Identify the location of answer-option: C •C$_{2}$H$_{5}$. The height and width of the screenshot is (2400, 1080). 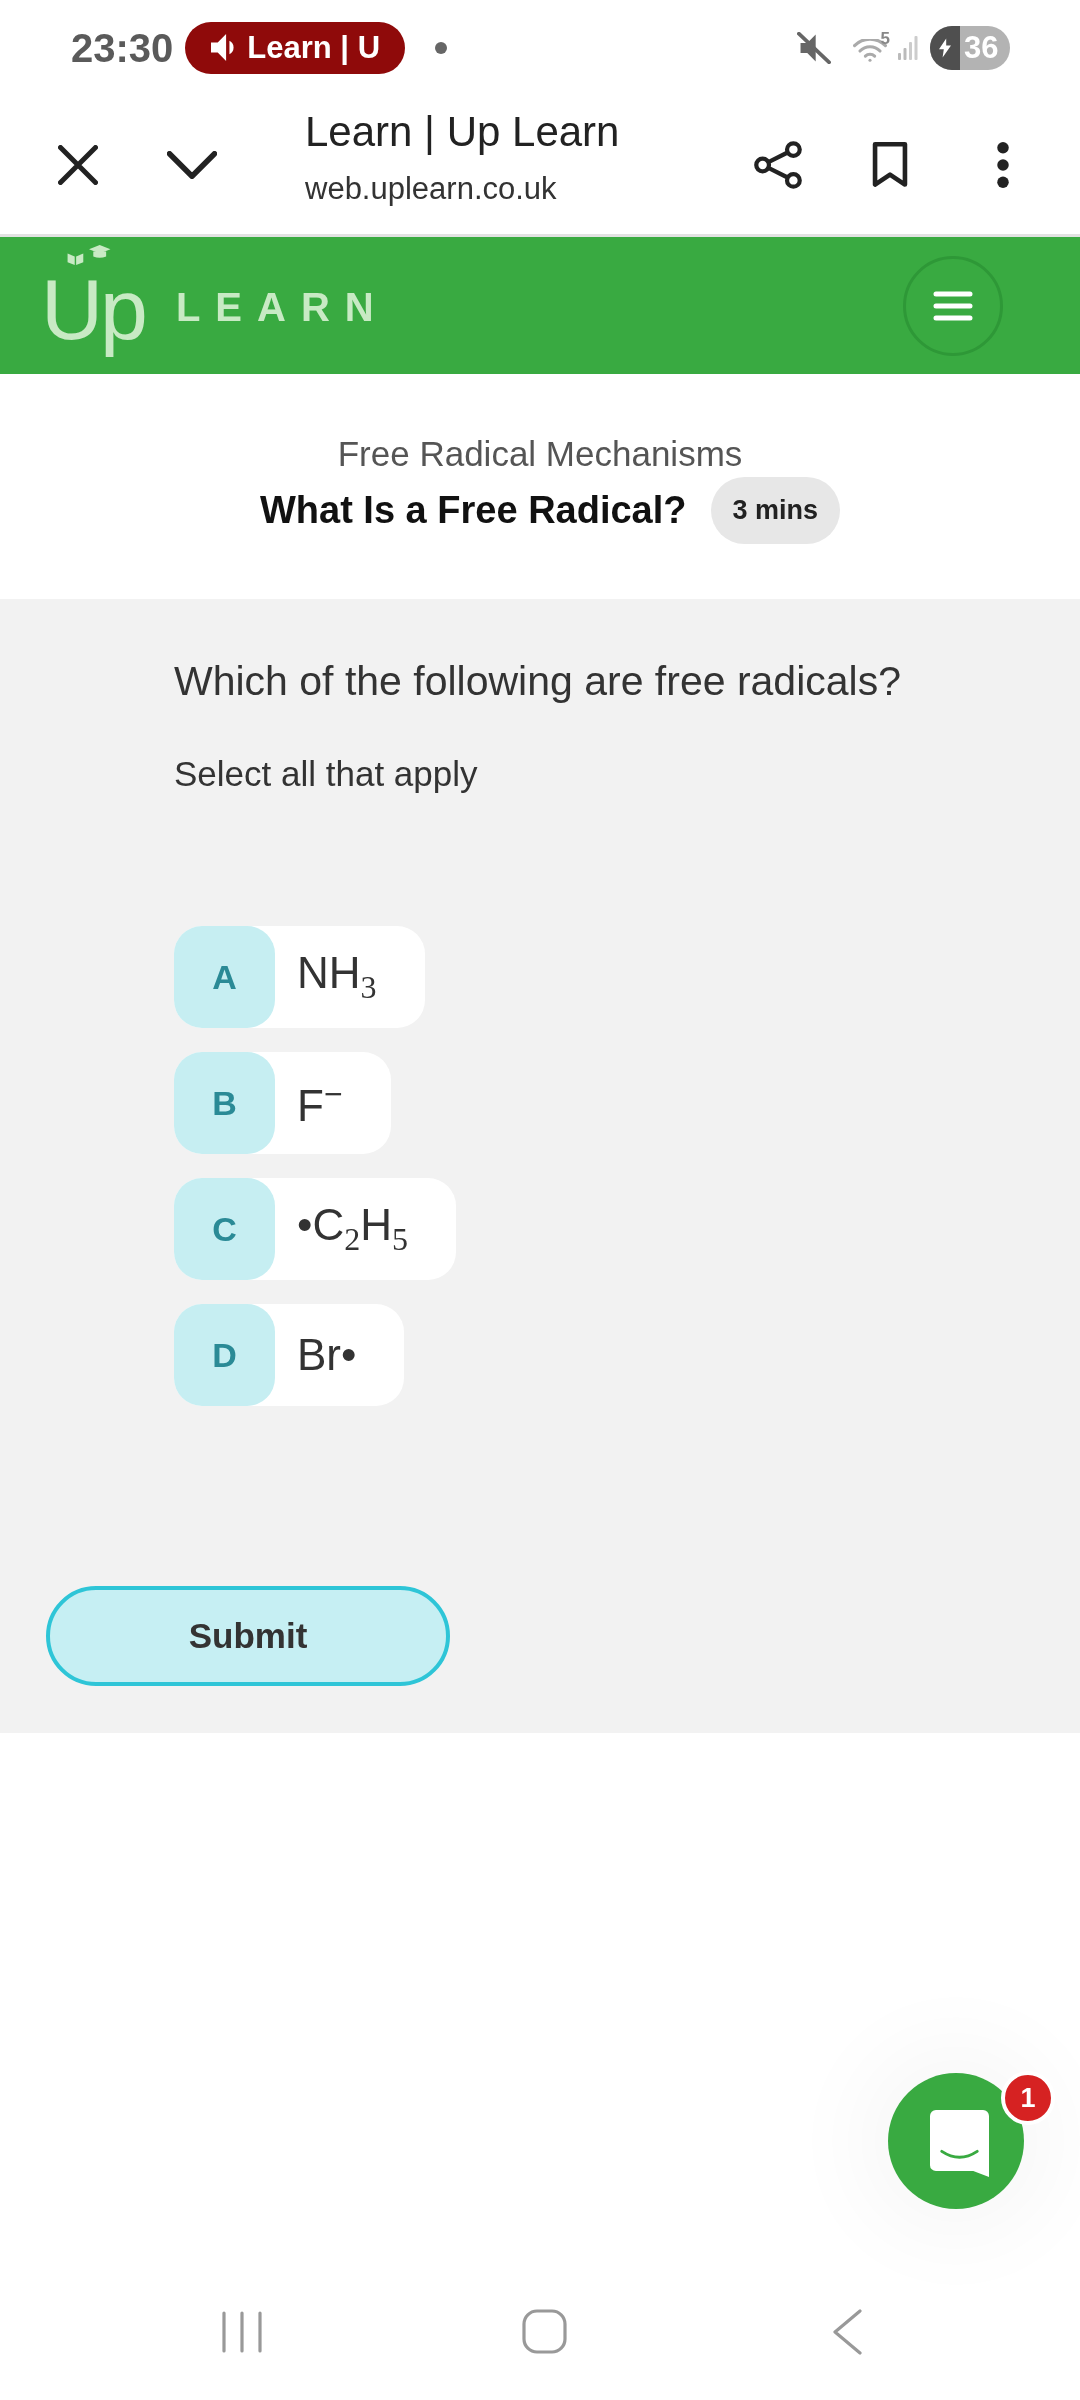
(315, 1229).